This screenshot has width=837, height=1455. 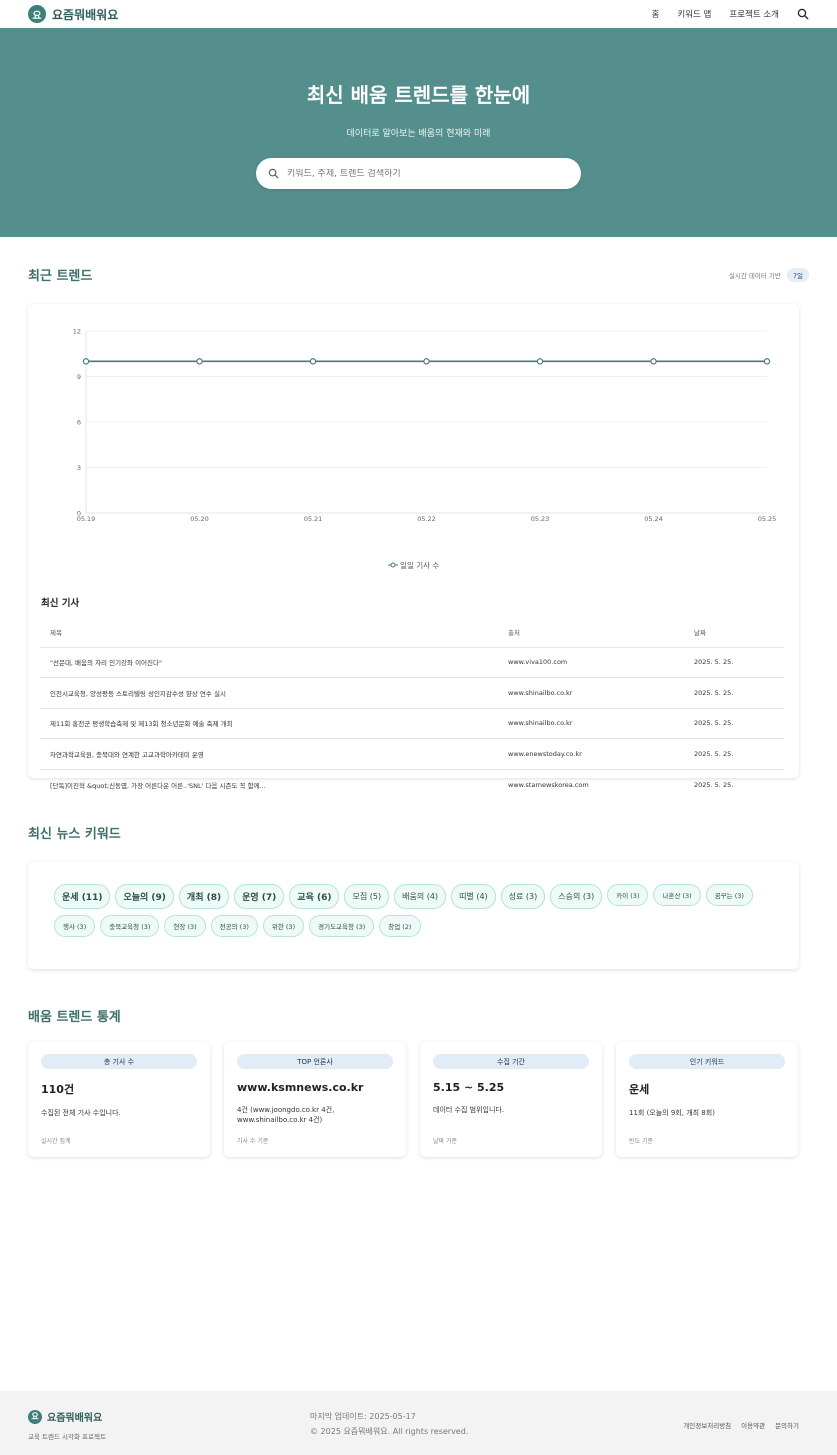 What do you see at coordinates (75, 1418) in the screenshot?
I see `footer-brand-name: 요즘뭐배워요` at bounding box center [75, 1418].